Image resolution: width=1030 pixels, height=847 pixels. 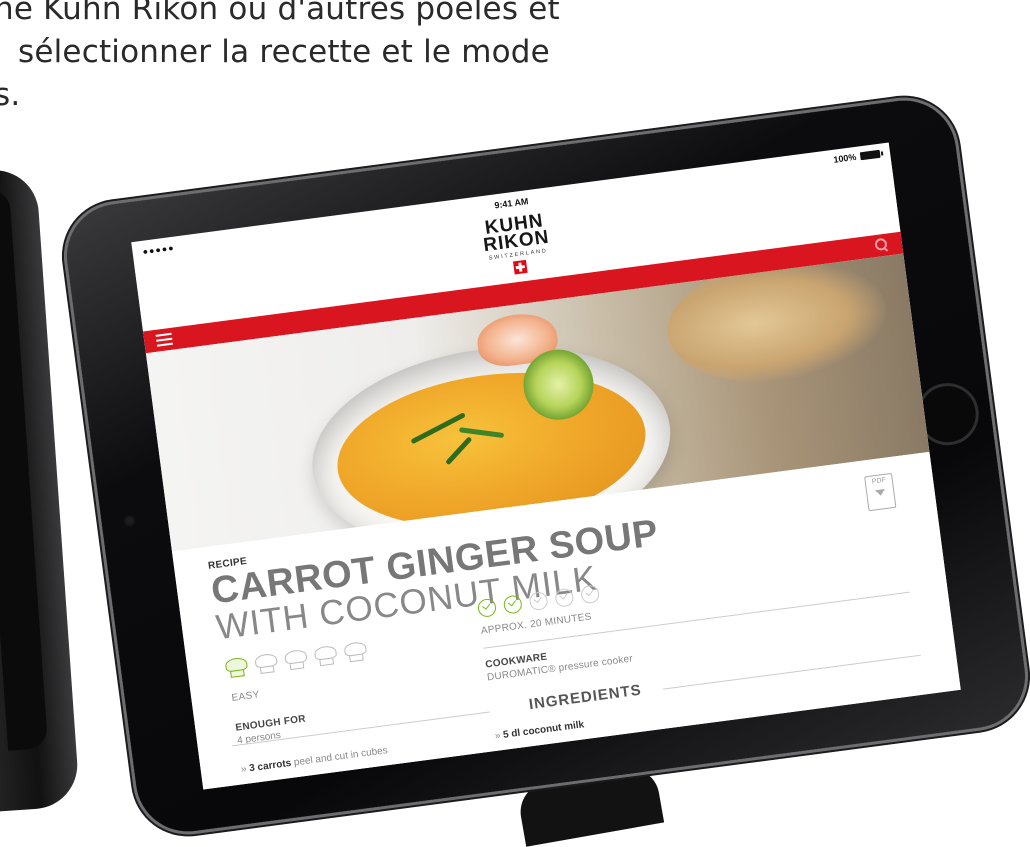 I want to click on battery-icon, so click(x=870, y=155).